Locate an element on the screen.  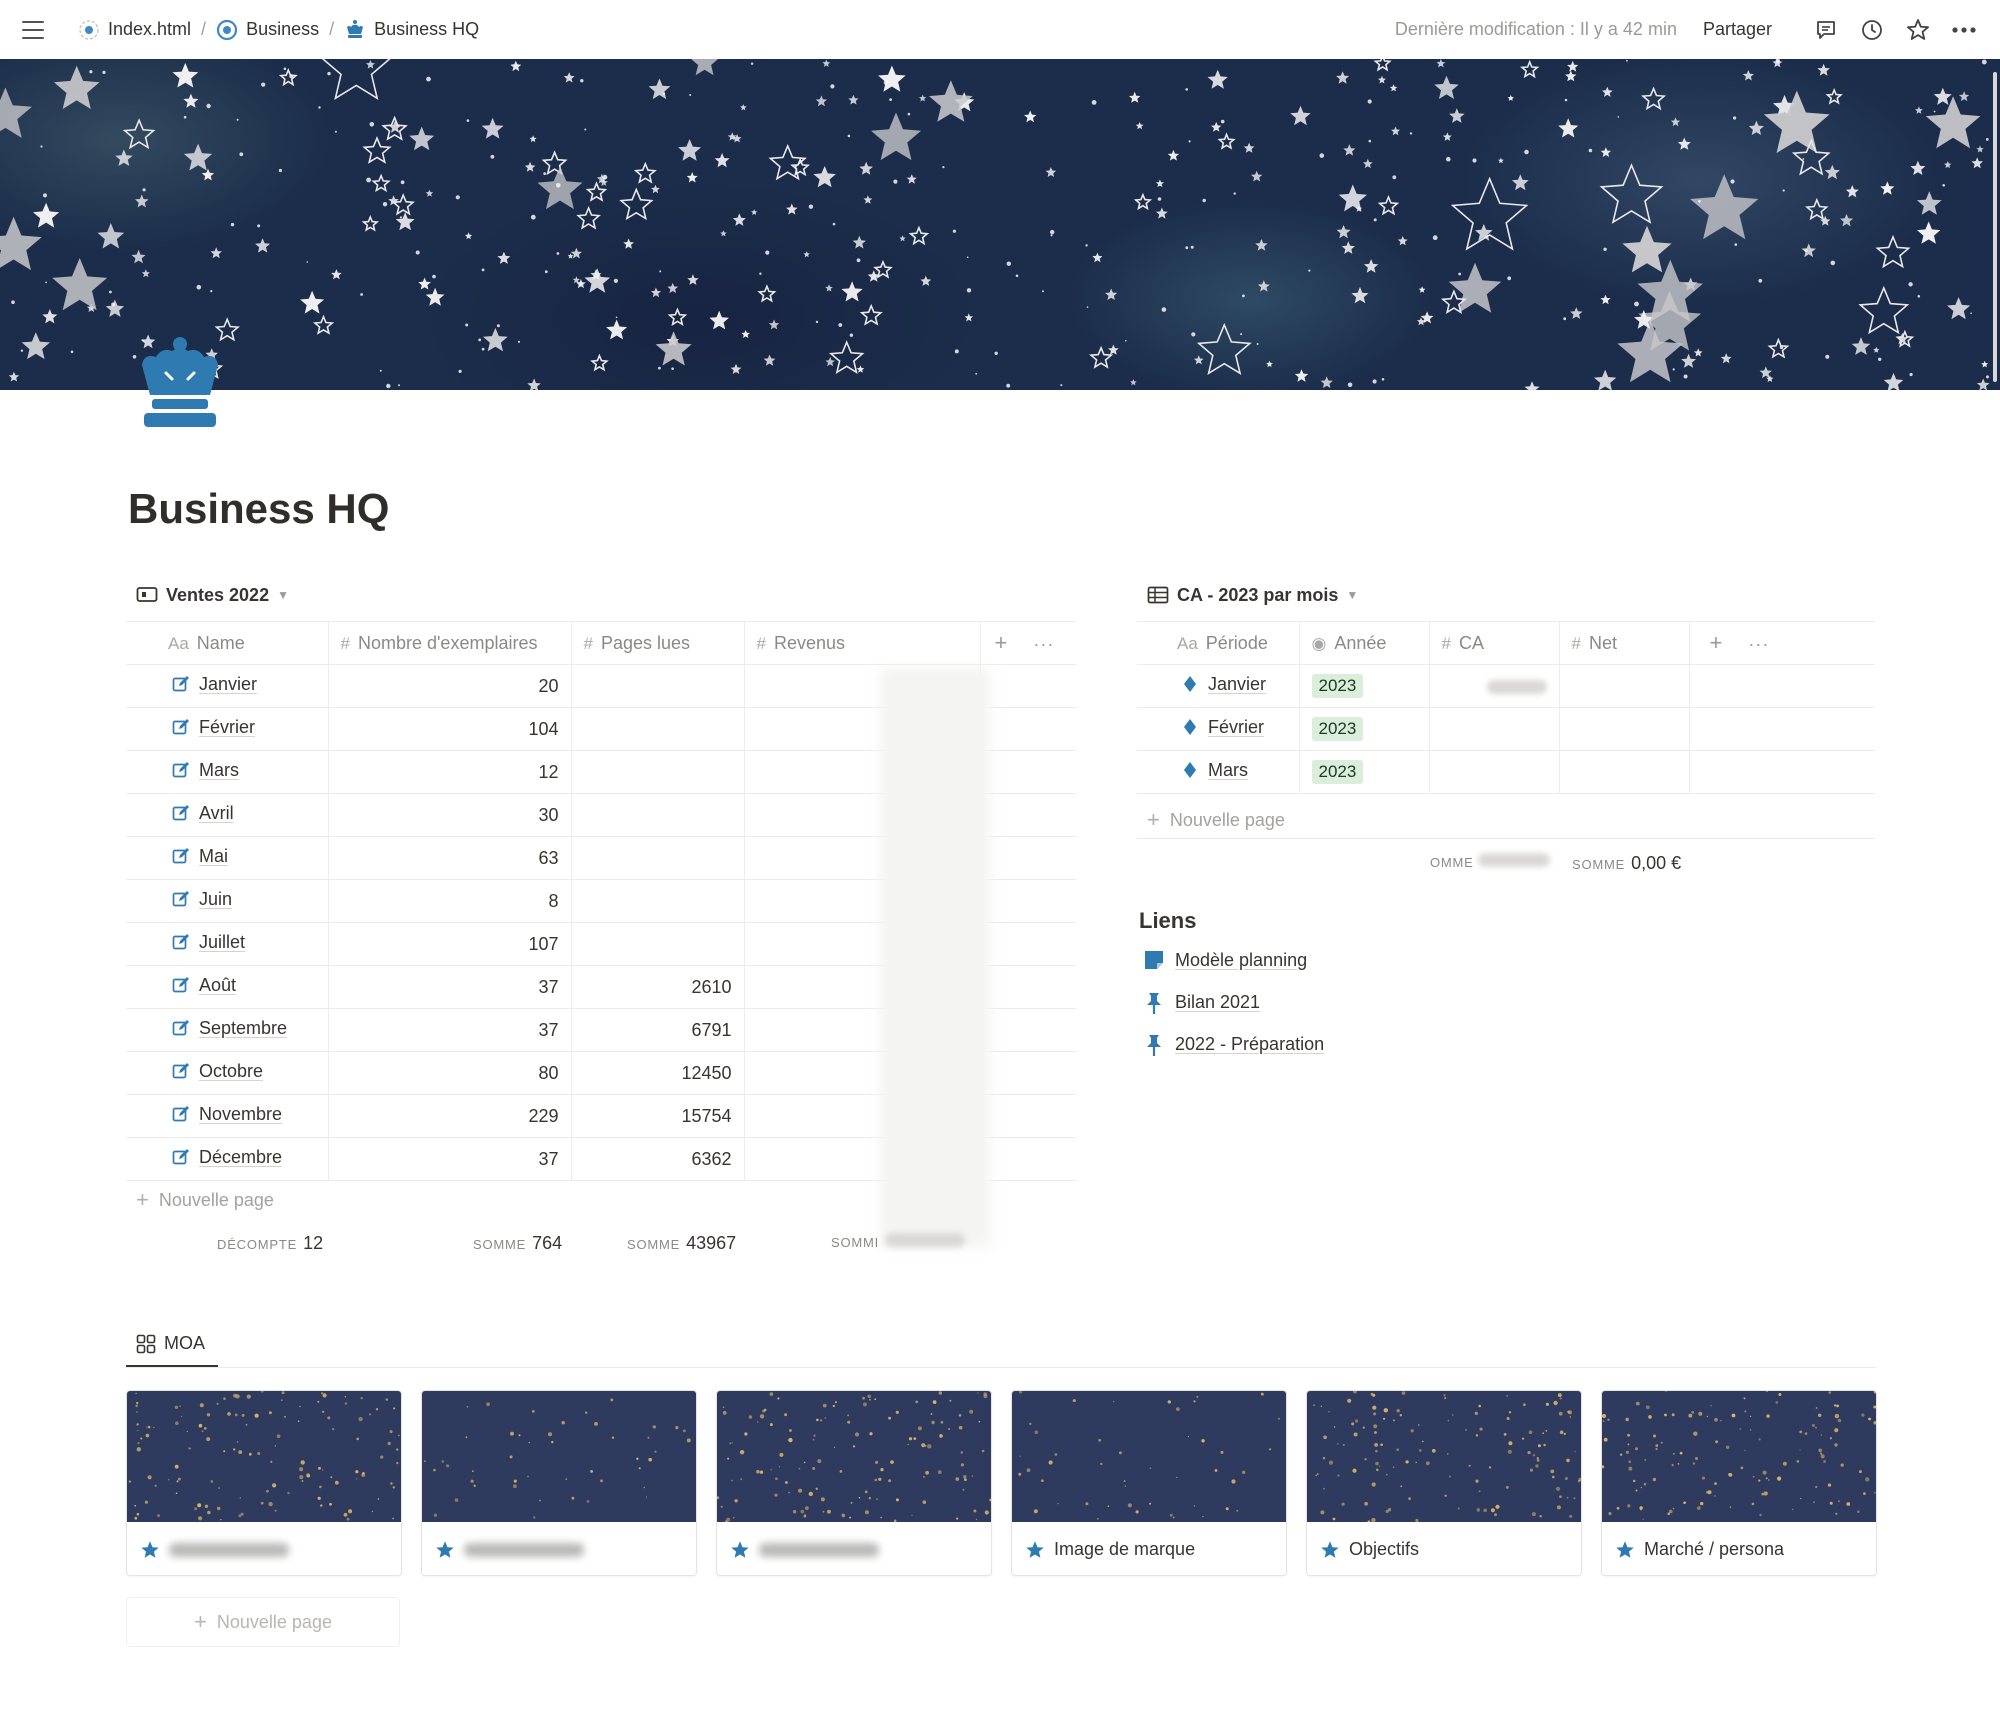
gallery-new-page-button: + Nouvelle page is located at coordinates (263, 1622).